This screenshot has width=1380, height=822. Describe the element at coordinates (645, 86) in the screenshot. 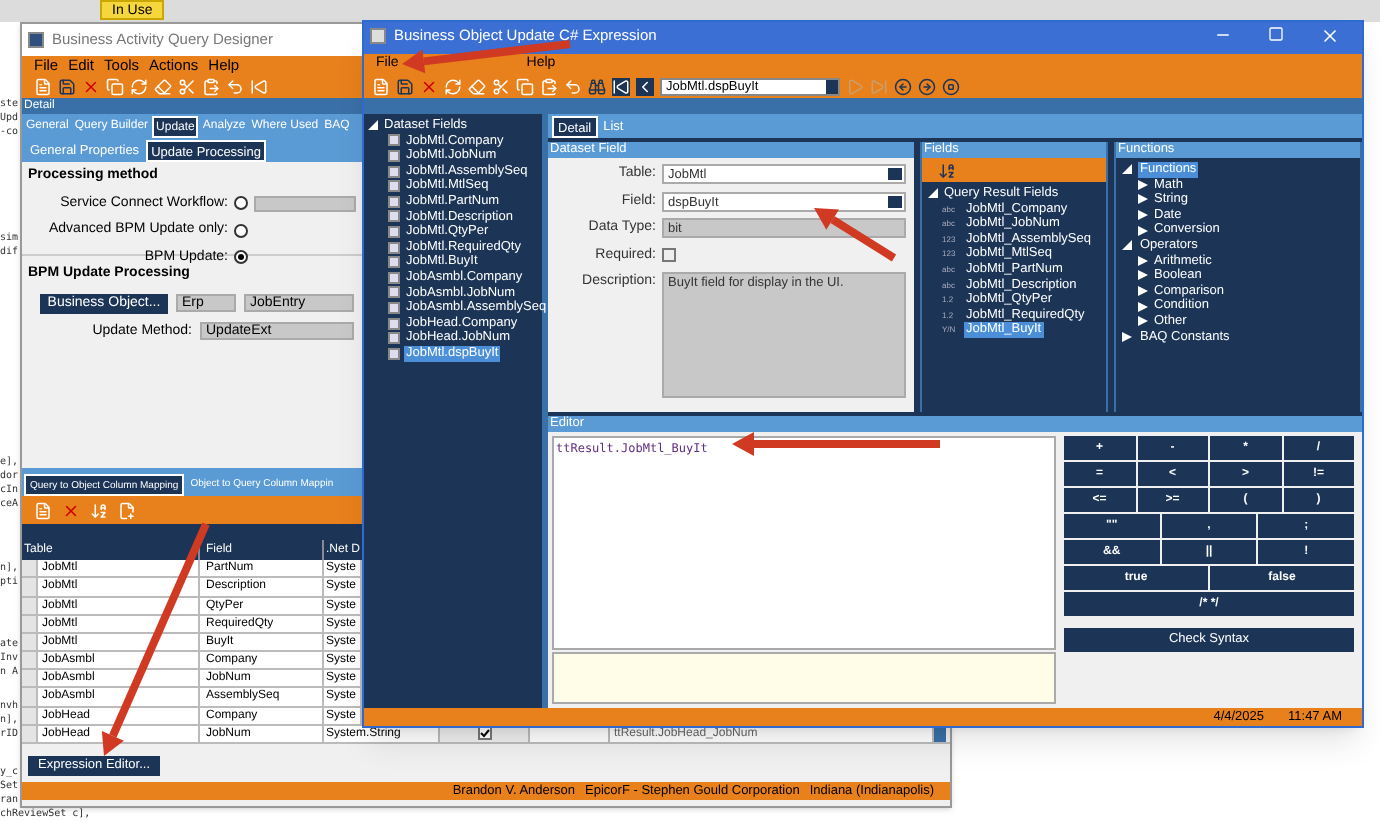

I see `previous-record-icon` at that location.